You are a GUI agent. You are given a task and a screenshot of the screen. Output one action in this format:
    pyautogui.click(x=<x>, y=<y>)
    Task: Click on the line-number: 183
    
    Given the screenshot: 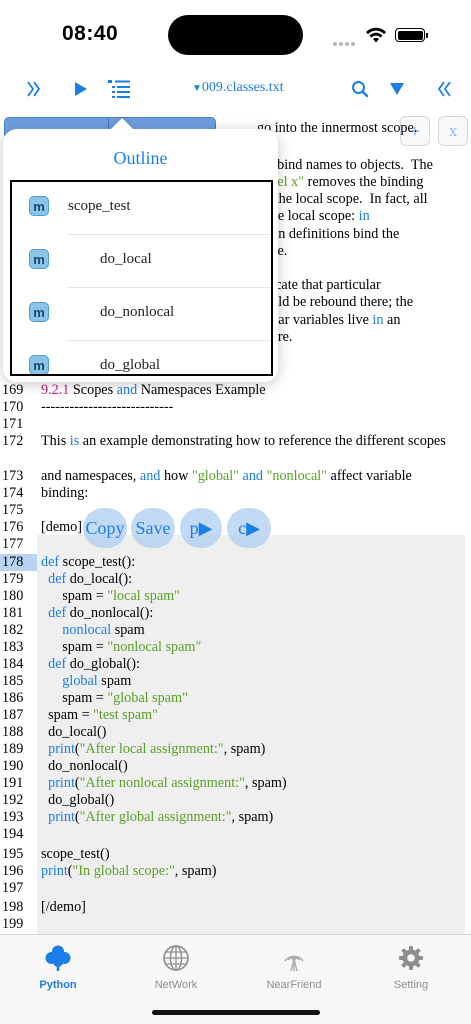 What is the action you would take?
    pyautogui.click(x=13, y=647)
    